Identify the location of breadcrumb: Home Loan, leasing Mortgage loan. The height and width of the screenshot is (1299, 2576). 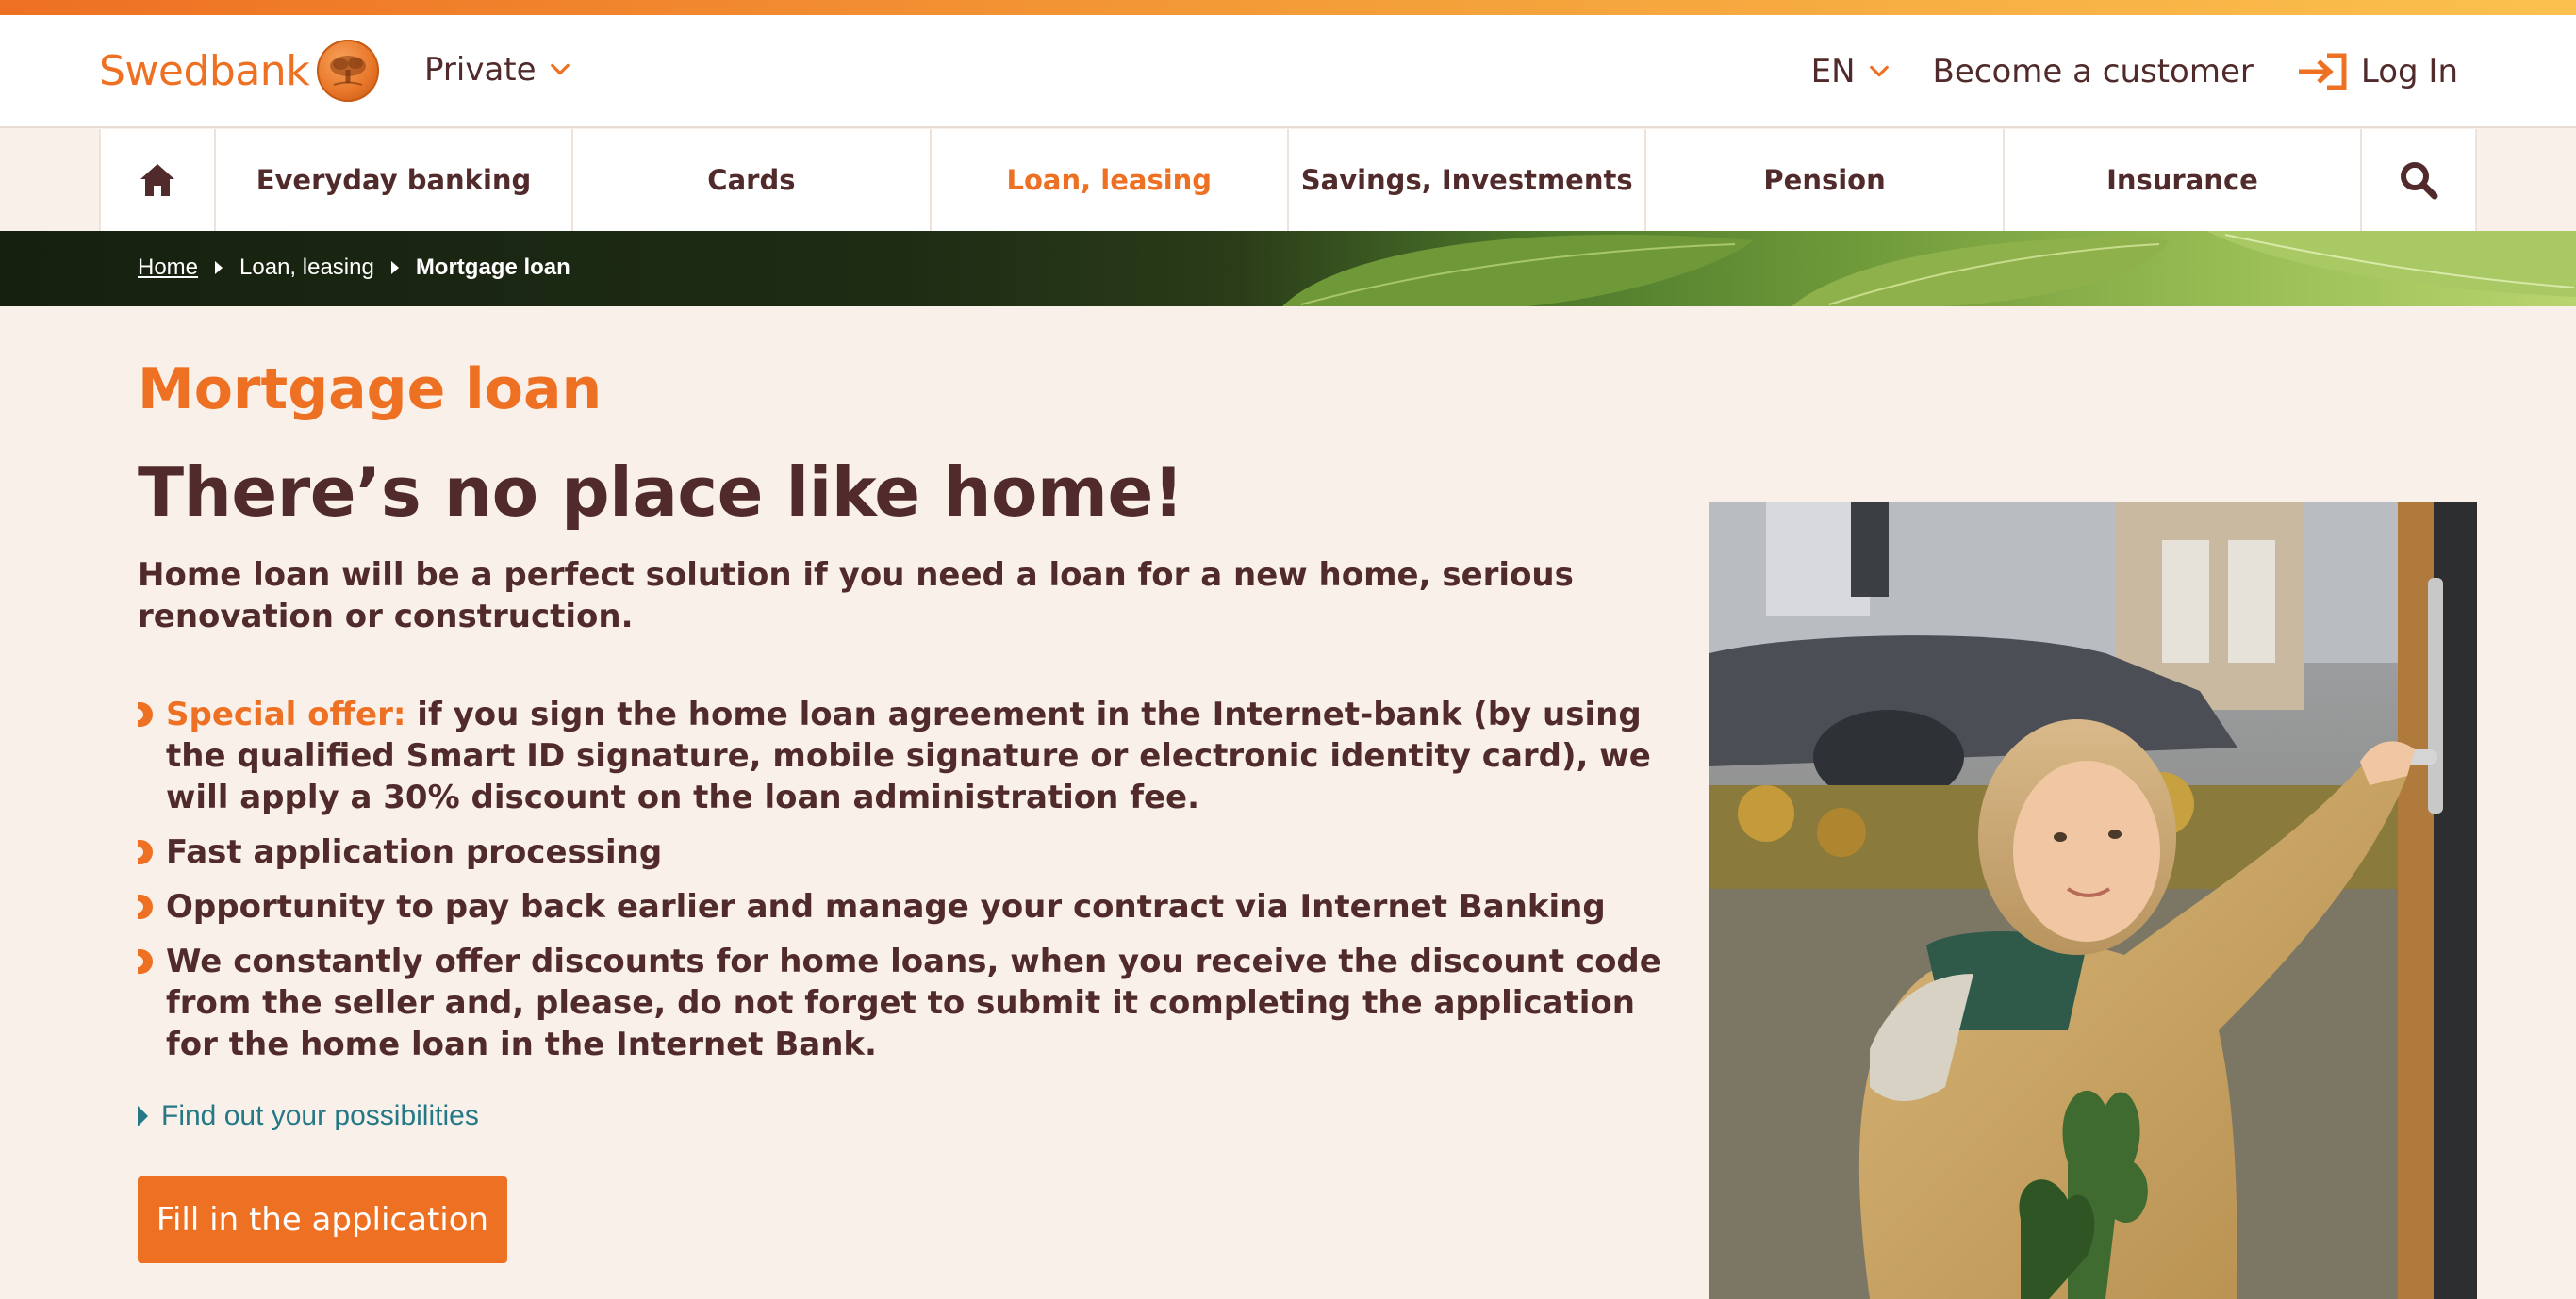
(354, 268).